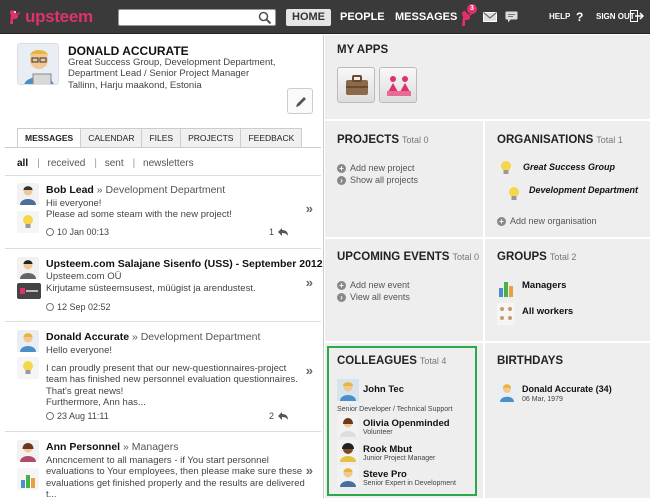  What do you see at coordinates (272, 232) in the screenshot?
I see `reply-count: 1` at bounding box center [272, 232].